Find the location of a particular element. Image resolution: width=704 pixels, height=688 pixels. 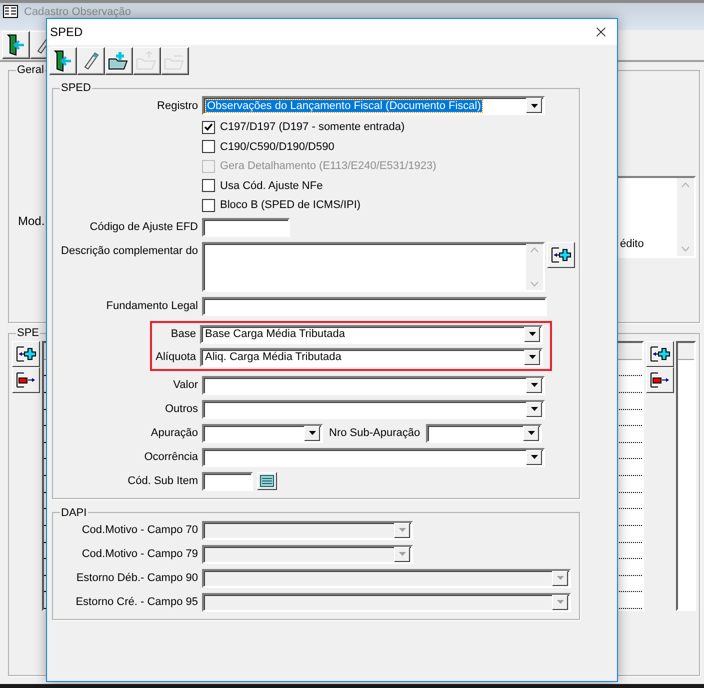

field-label: Registro is located at coordinates (177, 106).